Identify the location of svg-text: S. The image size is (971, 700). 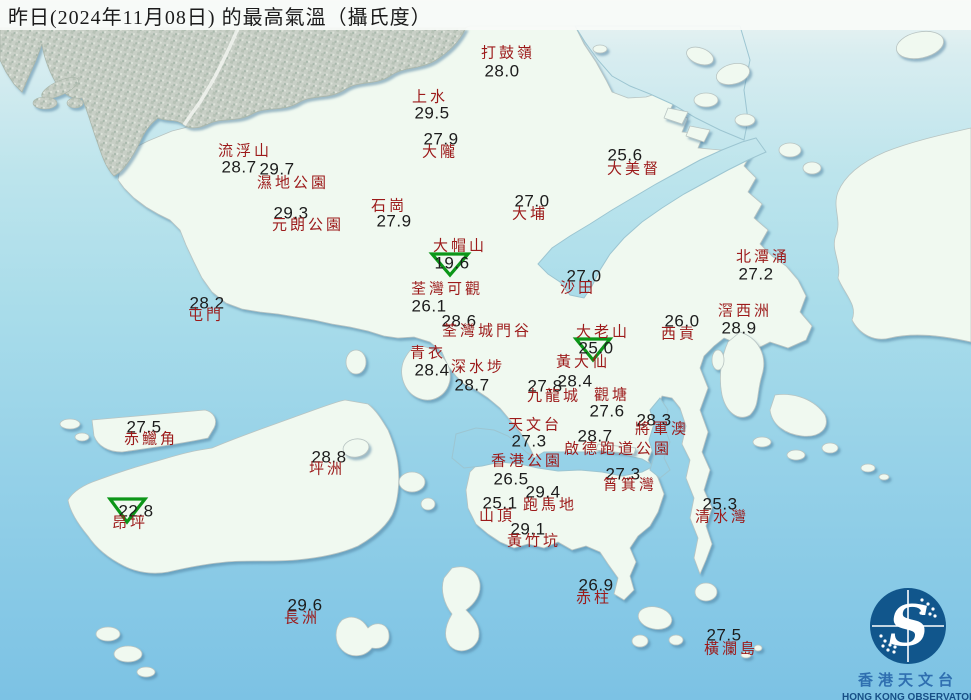
(909, 626).